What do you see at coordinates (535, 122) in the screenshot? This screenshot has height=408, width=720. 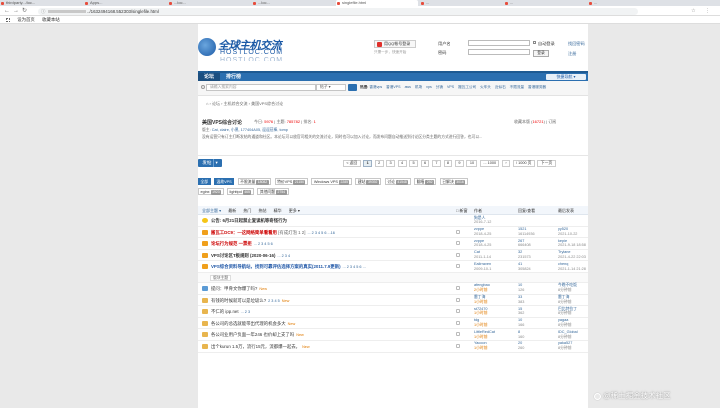 I see `favorite-forum-button: 收藏本版 (16721) | 订阅` at bounding box center [535, 122].